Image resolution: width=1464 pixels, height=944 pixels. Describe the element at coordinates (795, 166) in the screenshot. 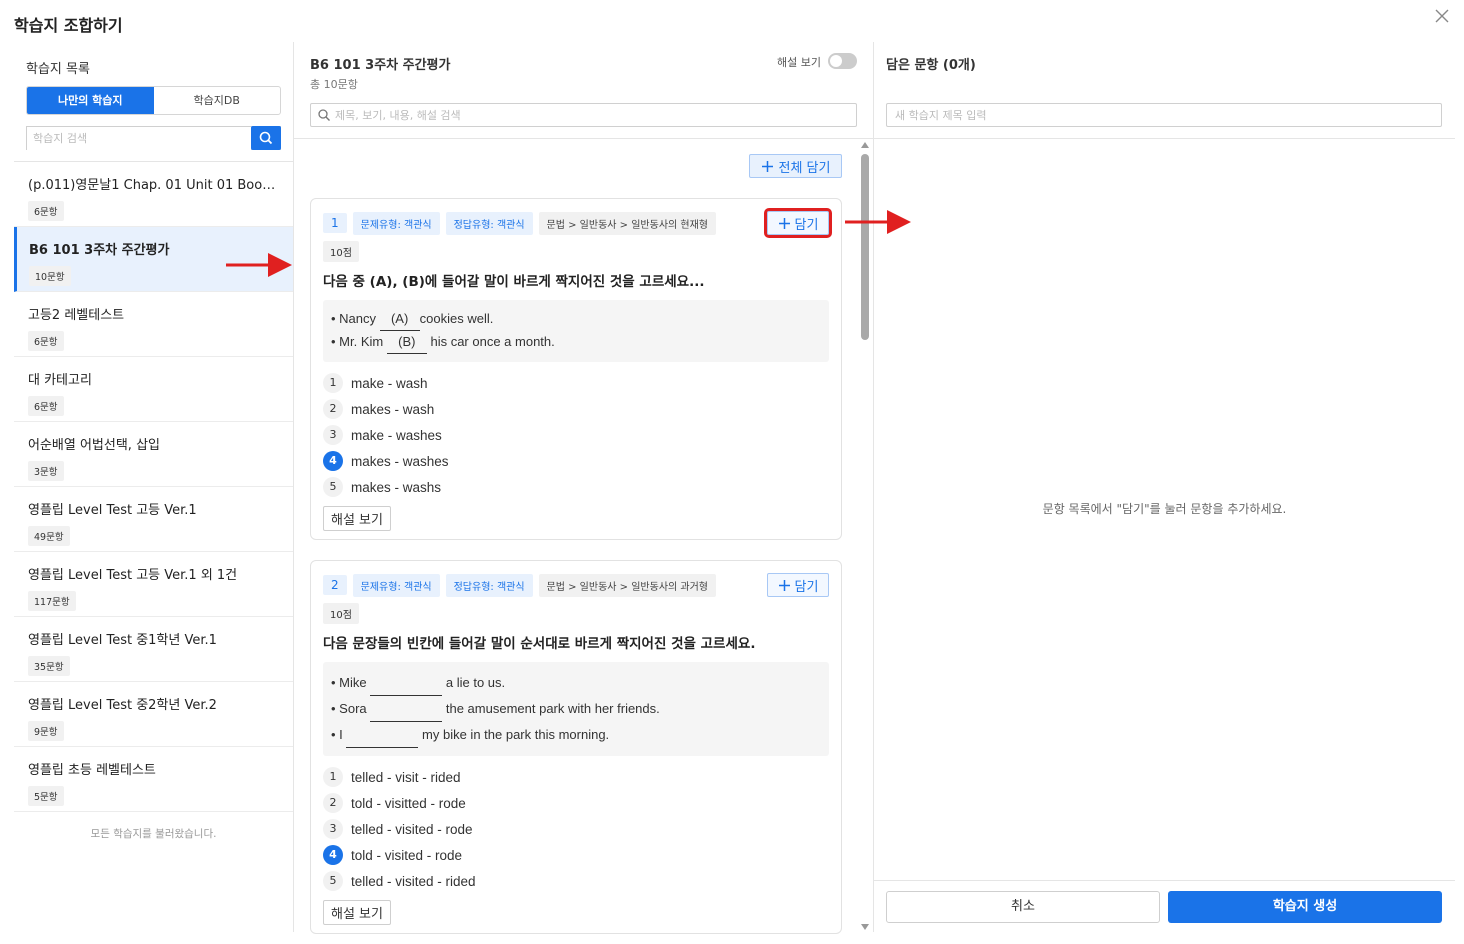

I see `add-all-button: 전체 담기` at that location.